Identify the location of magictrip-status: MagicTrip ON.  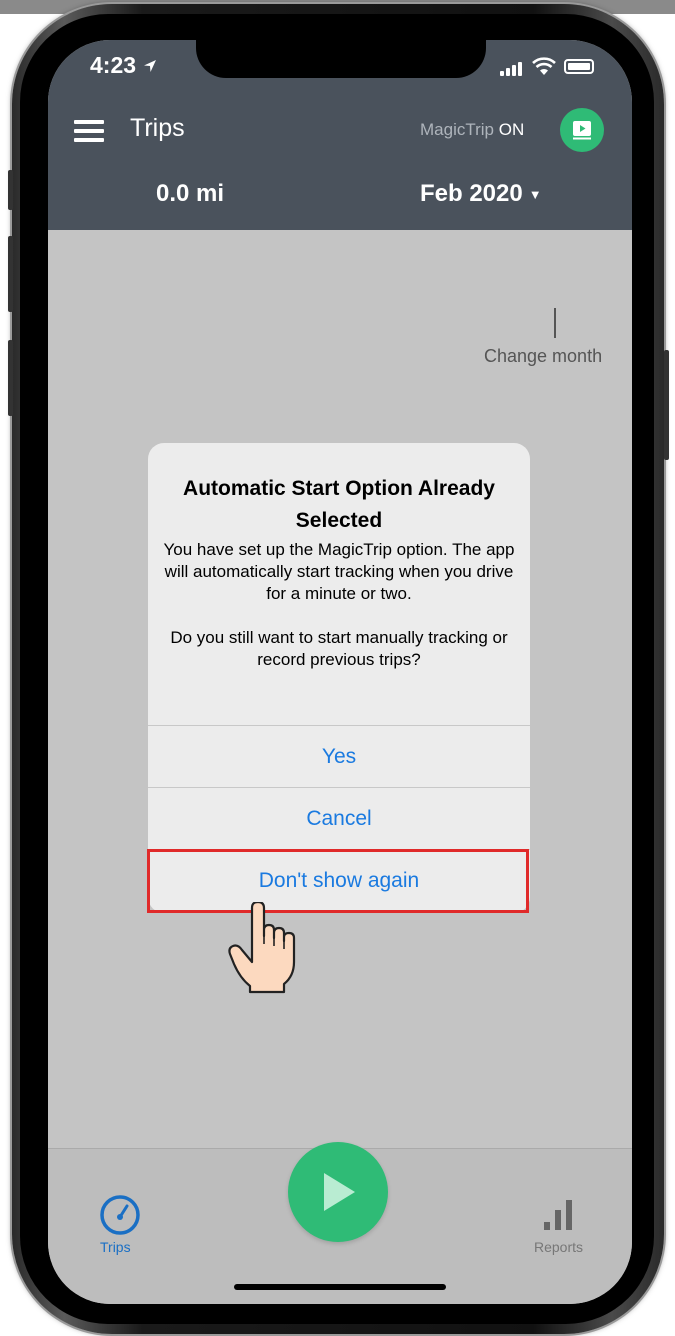
(472, 130).